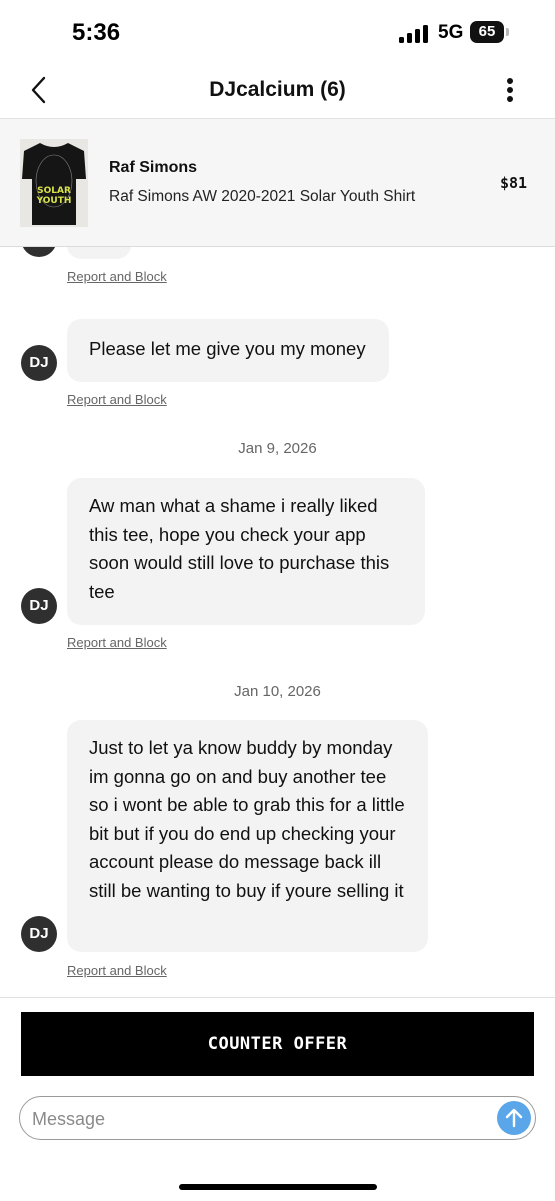  Describe the element at coordinates (99, 253) in the screenshot. I see `message-bubble-partial` at that location.